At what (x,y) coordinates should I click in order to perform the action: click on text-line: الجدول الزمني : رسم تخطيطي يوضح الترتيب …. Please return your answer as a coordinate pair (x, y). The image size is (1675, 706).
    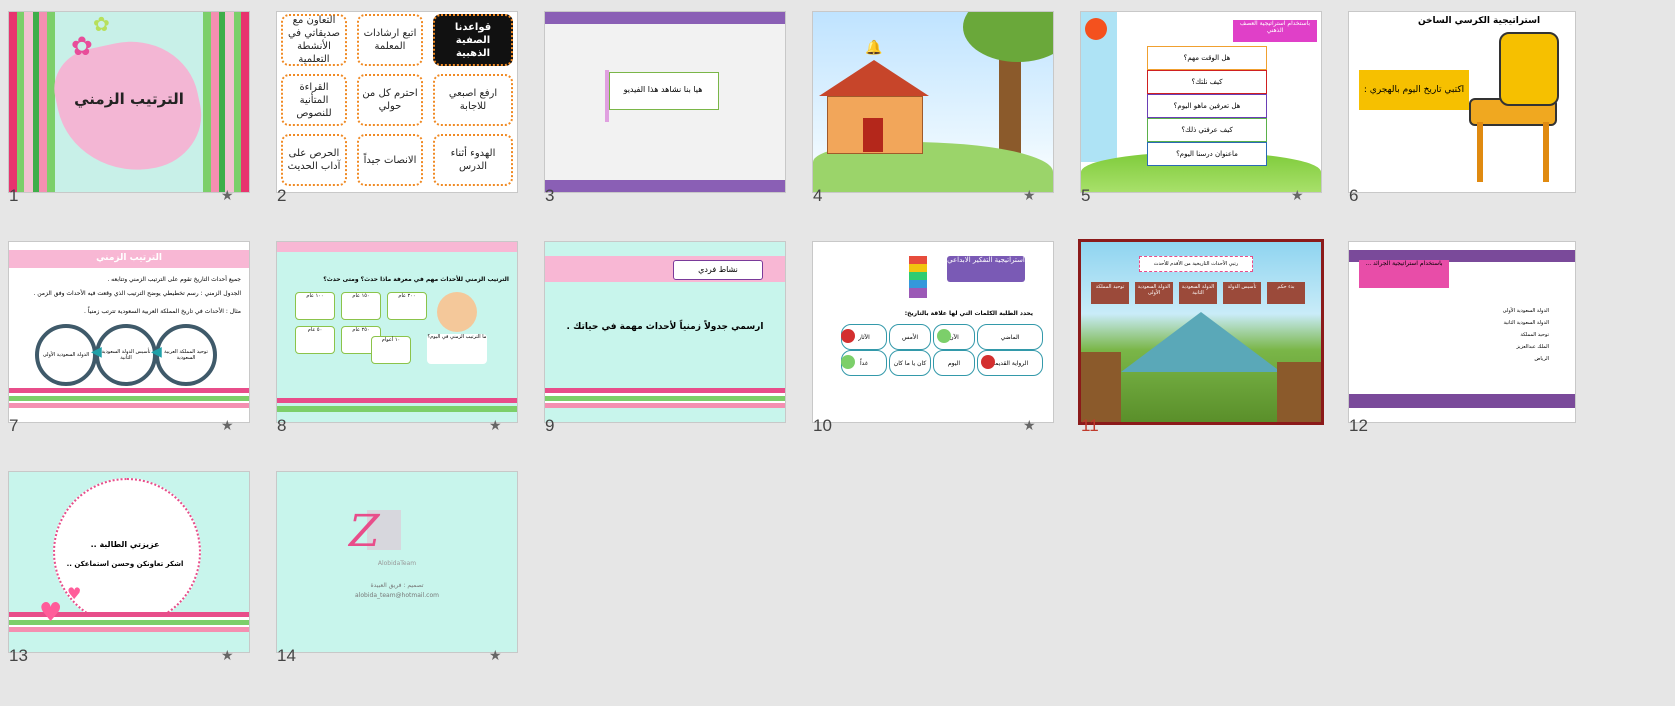
    Looking at the image, I should click on (137, 293).